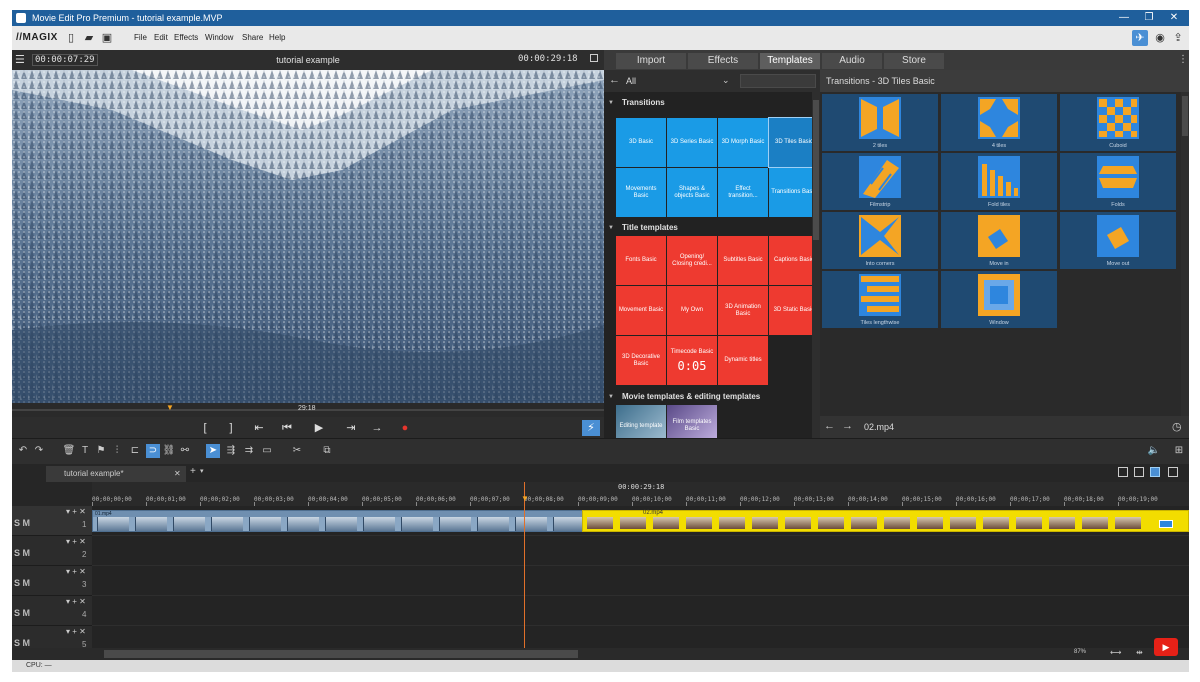 The image size is (1200, 682). I want to click on clip-end-handle, so click(1166, 524).